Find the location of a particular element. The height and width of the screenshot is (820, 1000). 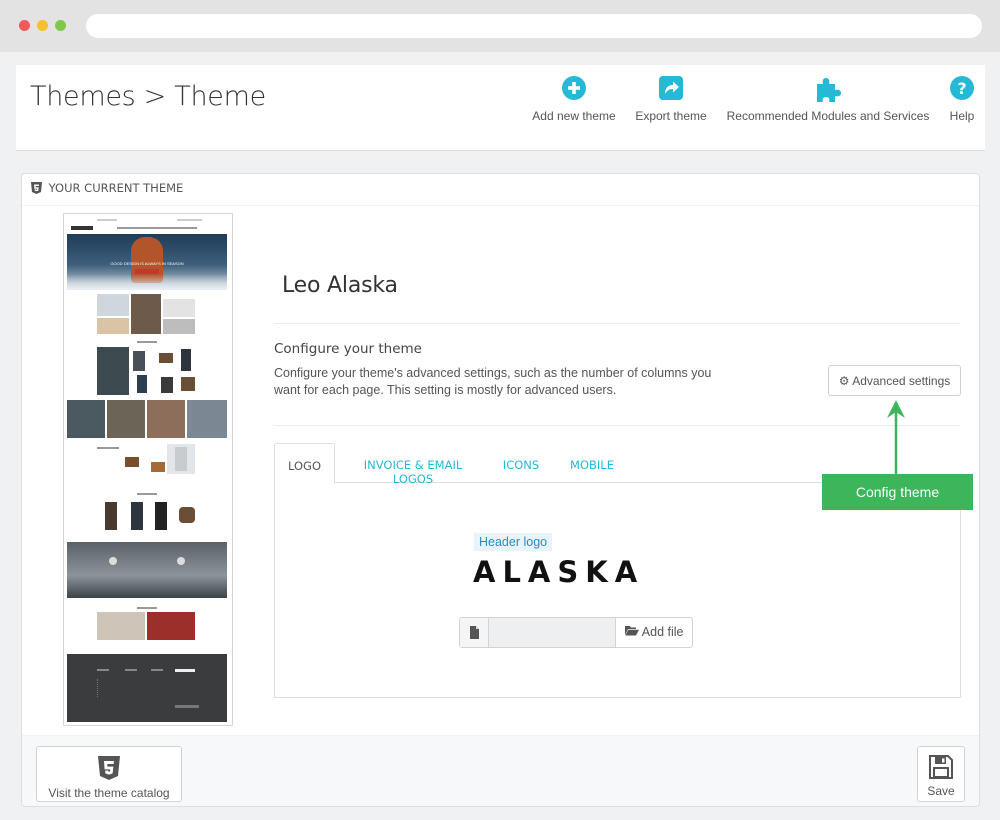

tab-icons: ICONS is located at coordinates (521, 463).